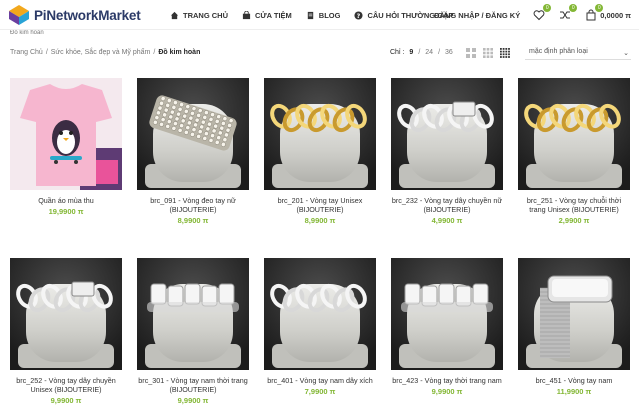  I want to click on nav-shop: CỬA TIỆM, so click(267, 15).